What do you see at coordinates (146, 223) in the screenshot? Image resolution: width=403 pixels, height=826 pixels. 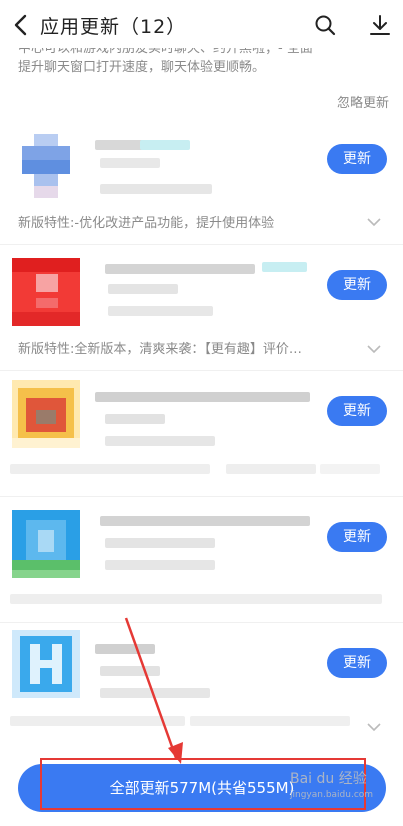 I see `feature-summary: 新版特性:-优化改进产品功能，提升使用体验` at bounding box center [146, 223].